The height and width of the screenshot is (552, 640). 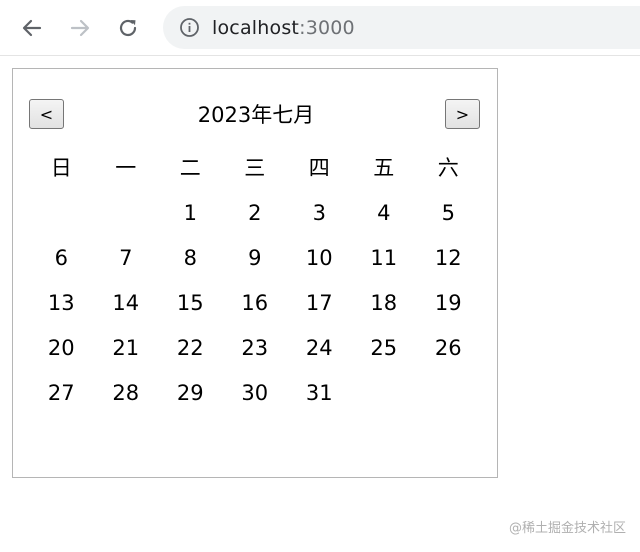 What do you see at coordinates (126, 168) in the screenshot?
I see `weekday-header: 一` at bounding box center [126, 168].